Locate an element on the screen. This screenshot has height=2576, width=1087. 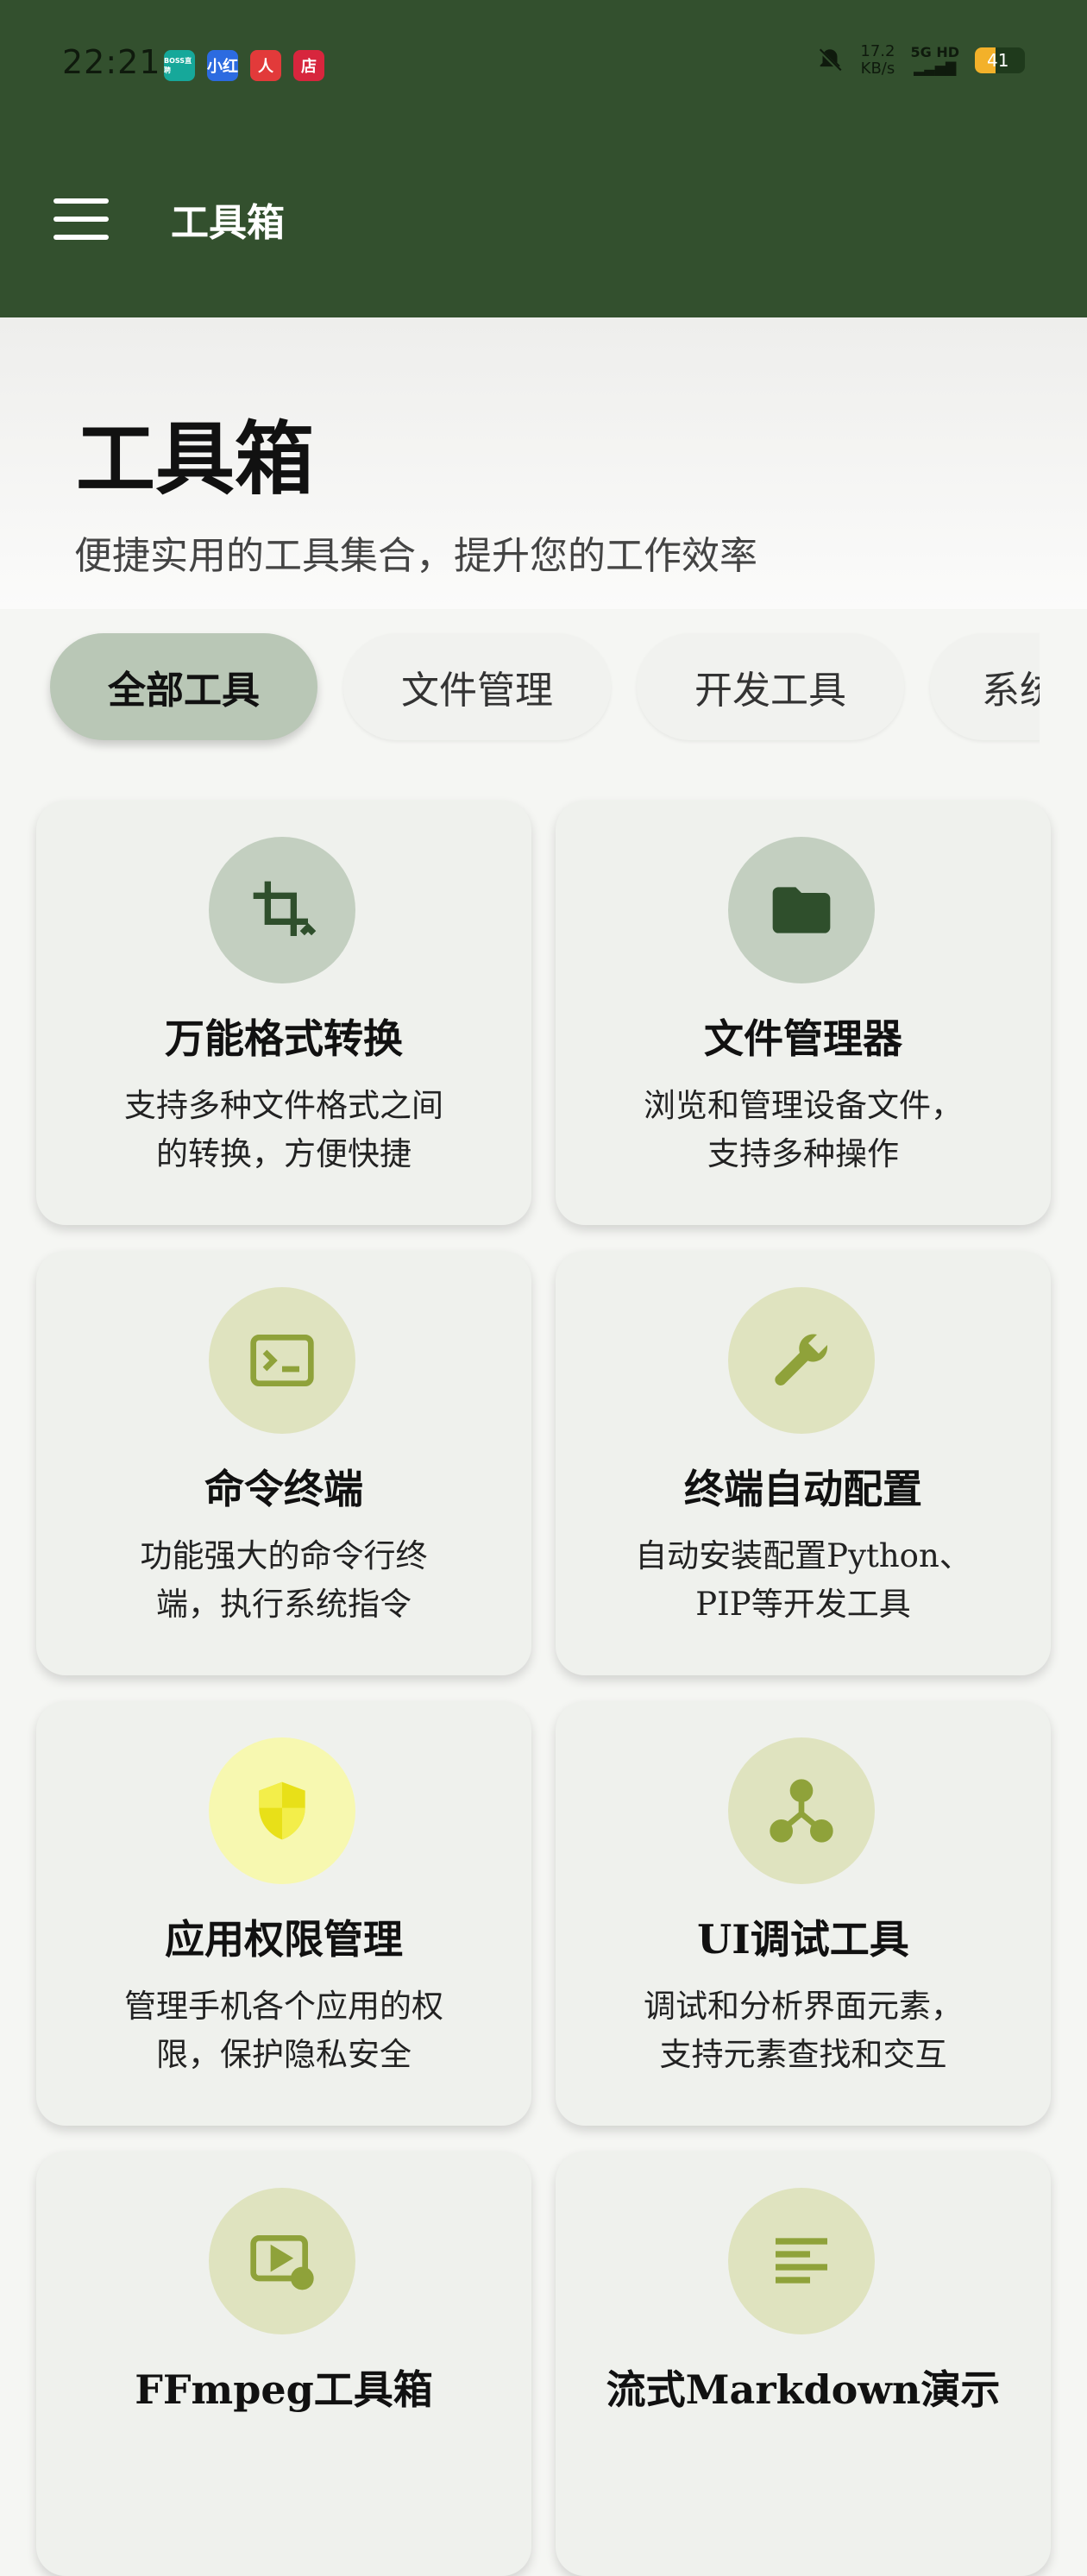
description-line: 功能强大的命令行终 is located at coordinates (284, 1555).